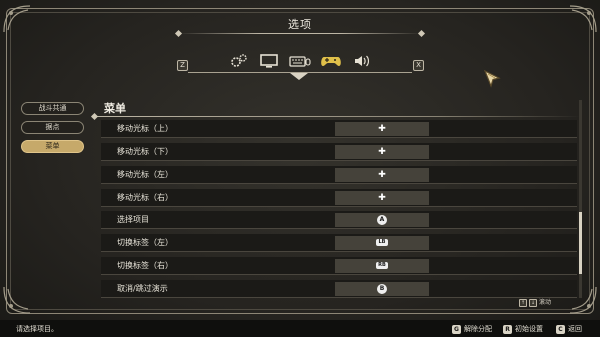  Describe the element at coordinates (337, 116) in the screenshot. I see `section-divider` at that location.